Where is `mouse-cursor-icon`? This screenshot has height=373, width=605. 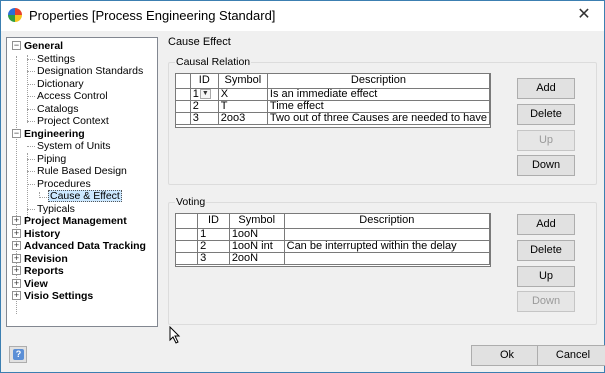
mouse-cursor-icon is located at coordinates (175, 335).